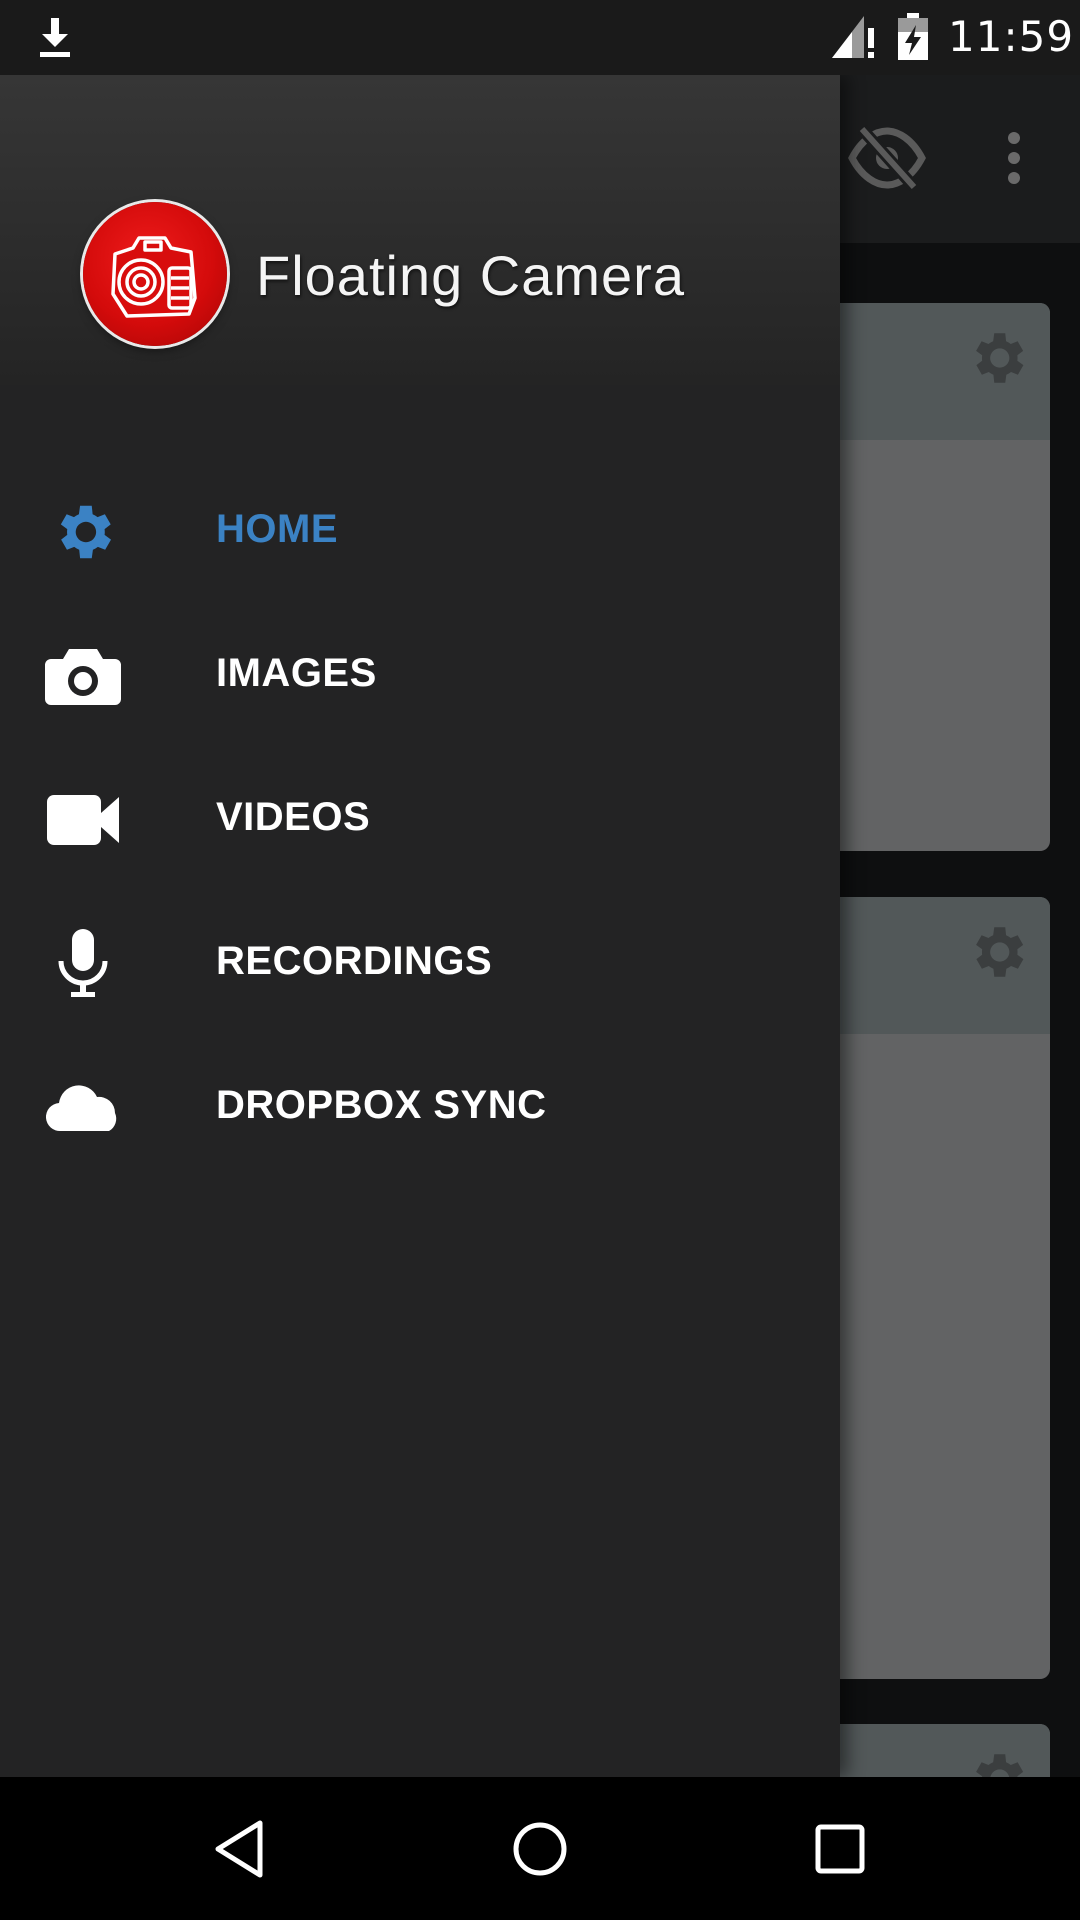  Describe the element at coordinates (55, 37) in the screenshot. I see `download-icon` at that location.